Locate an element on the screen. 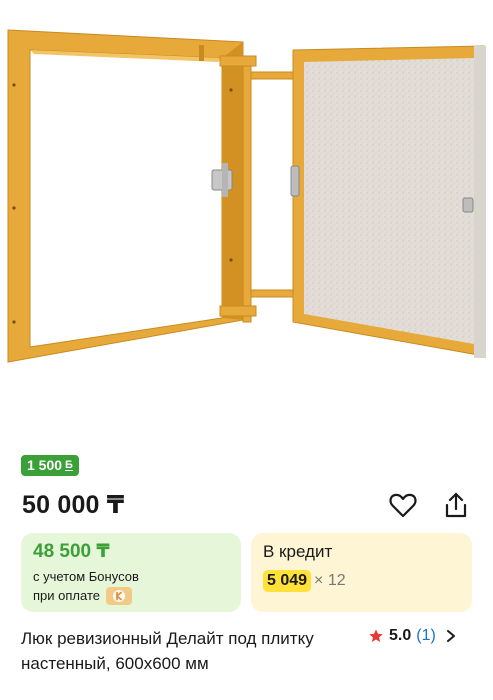 This screenshot has height=700, width=493. bonus-payment-caption: при оплате is located at coordinates (66, 595).